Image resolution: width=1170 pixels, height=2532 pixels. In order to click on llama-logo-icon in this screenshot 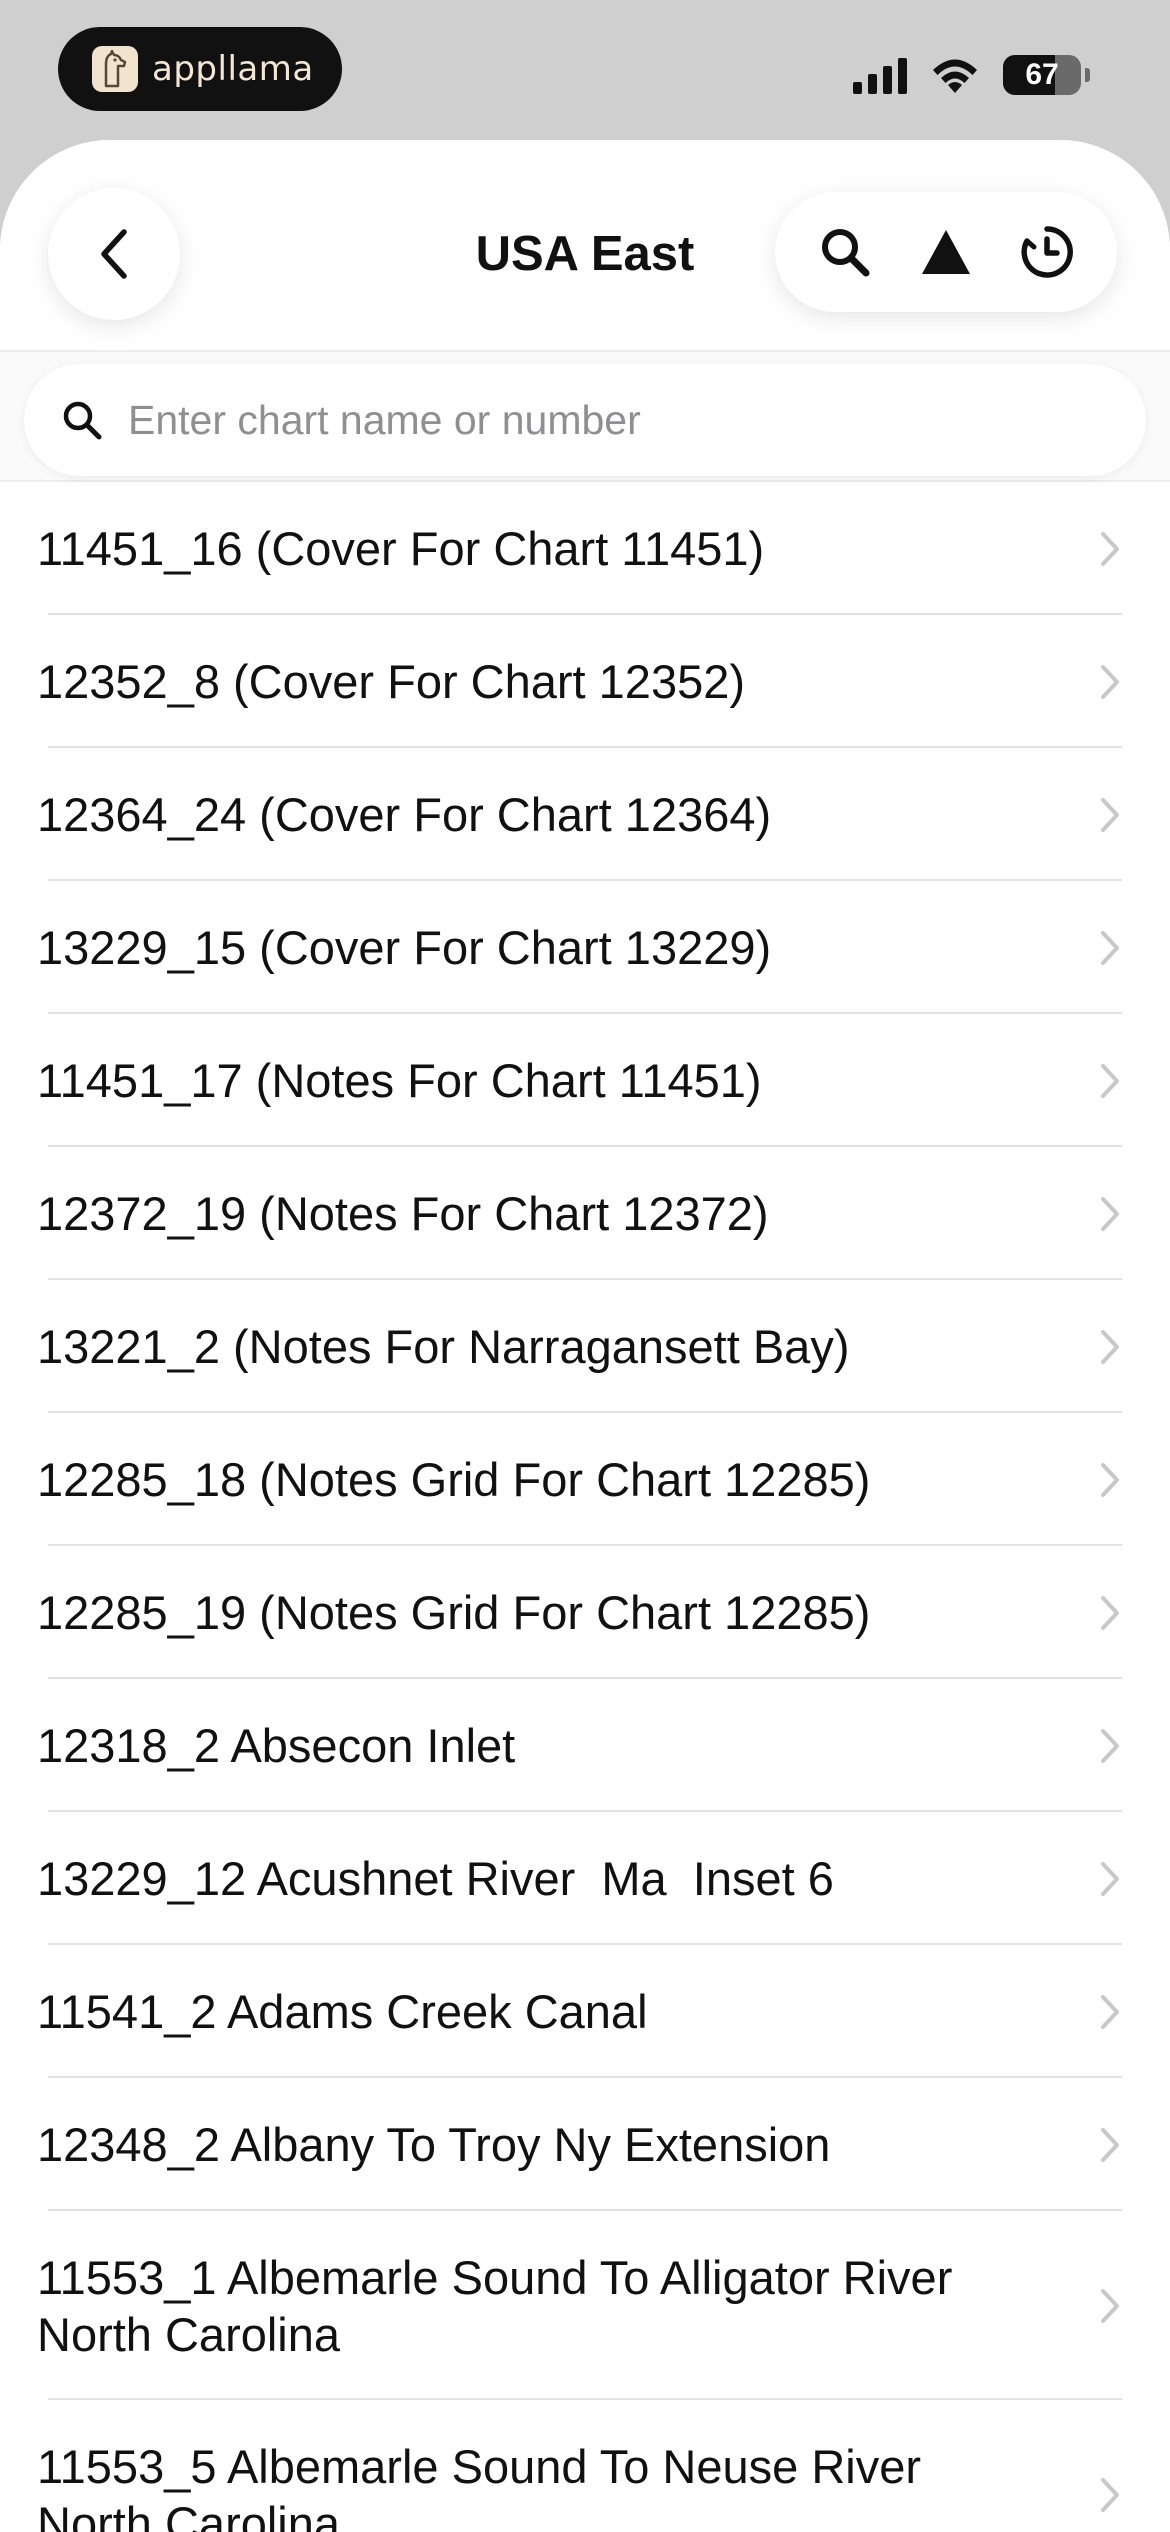, I will do `click(115, 69)`.